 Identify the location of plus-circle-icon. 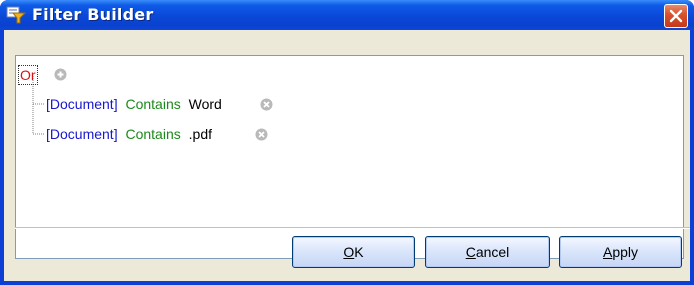
(60, 74).